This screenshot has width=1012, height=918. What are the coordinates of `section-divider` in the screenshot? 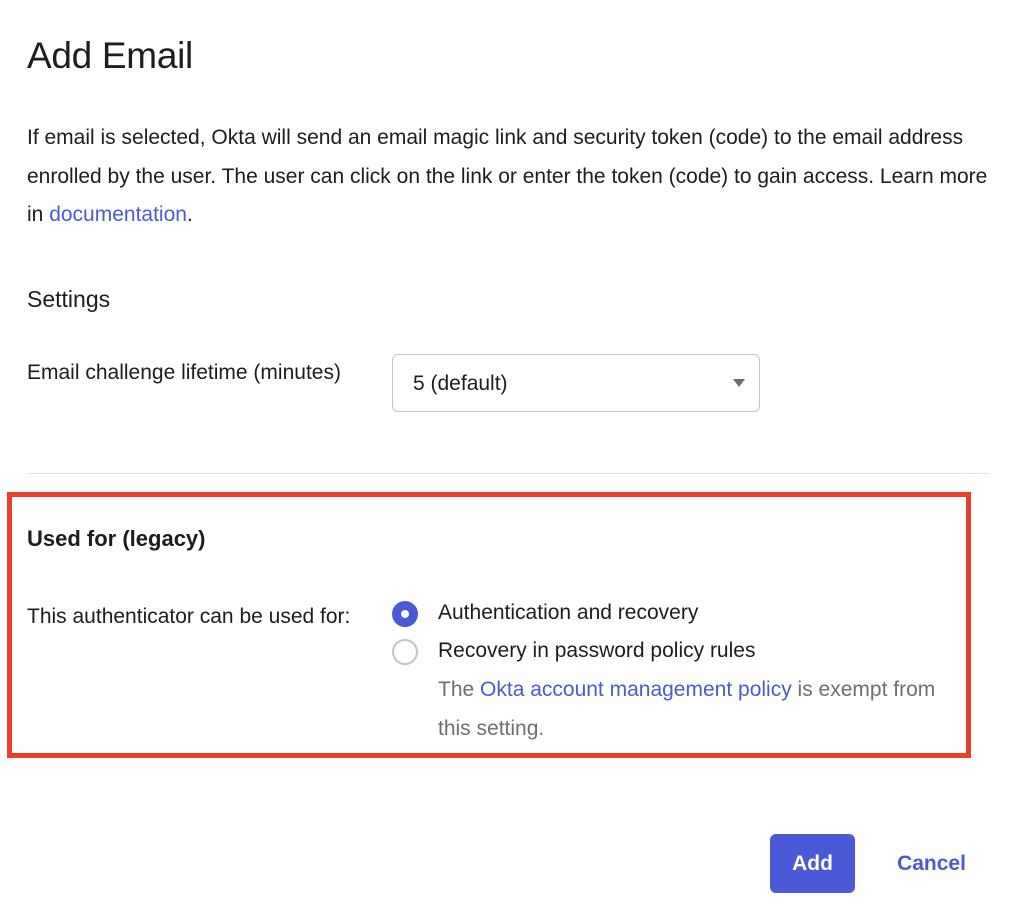 It's located at (508, 473).